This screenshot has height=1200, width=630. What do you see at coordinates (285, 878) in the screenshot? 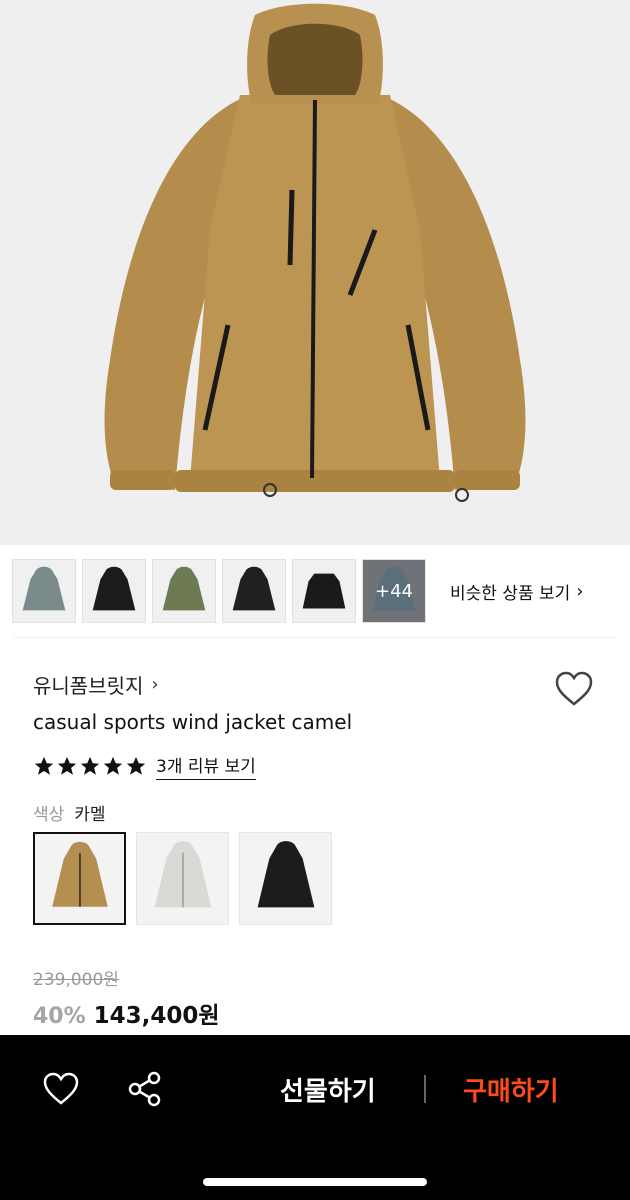
I see `swatch-black` at bounding box center [285, 878].